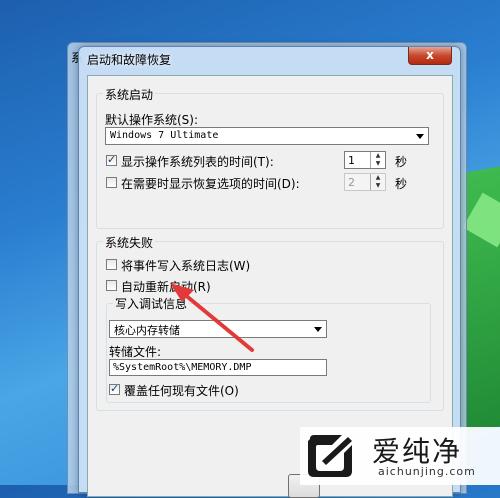  I want to click on show-recovery-label: 在需要时显示恢复选项的时间(D):, so click(210, 184).